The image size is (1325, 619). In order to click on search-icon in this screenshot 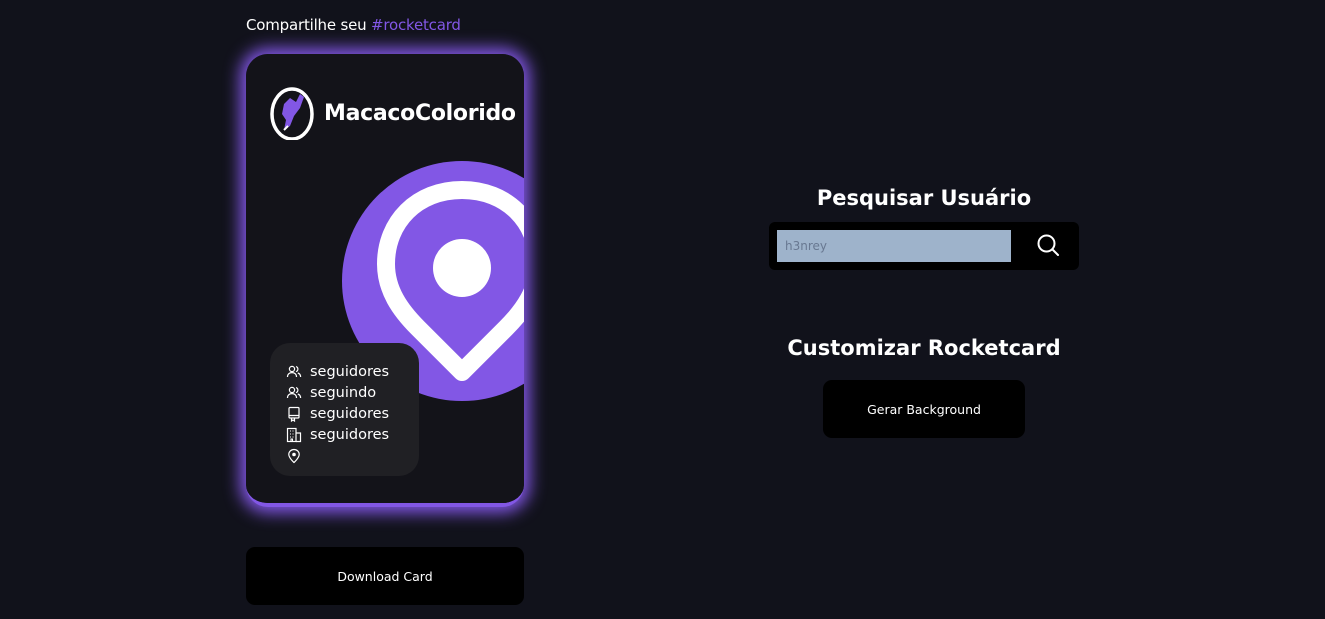, I will do `click(1048, 245)`.